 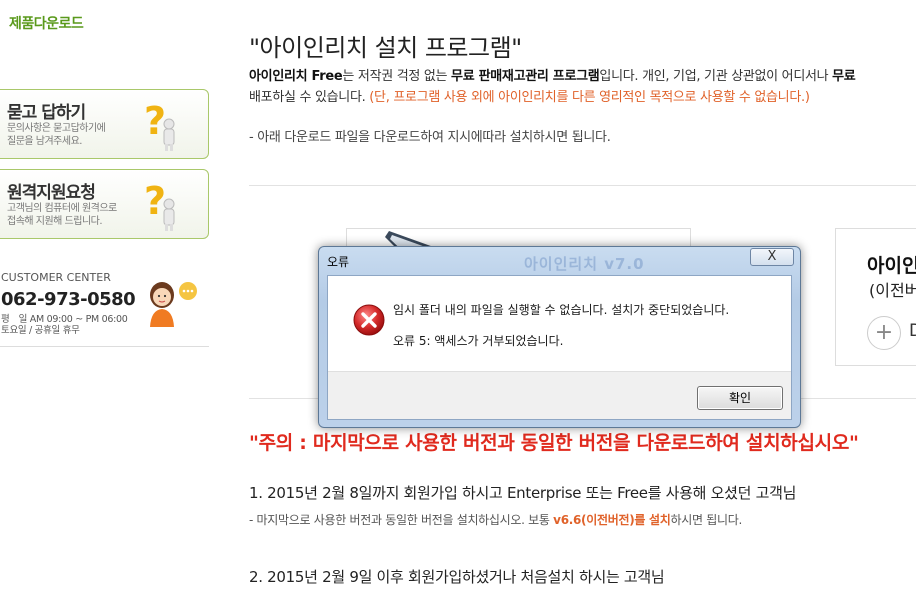 What do you see at coordinates (525, 76) in the screenshot?
I see `intro-highlight: 무료 판매재고관리 프로그램` at bounding box center [525, 76].